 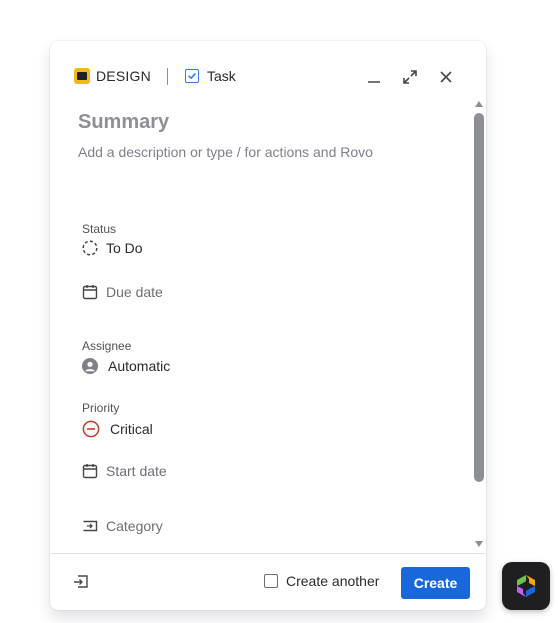 I want to click on status-value: To Do, so click(x=124, y=248).